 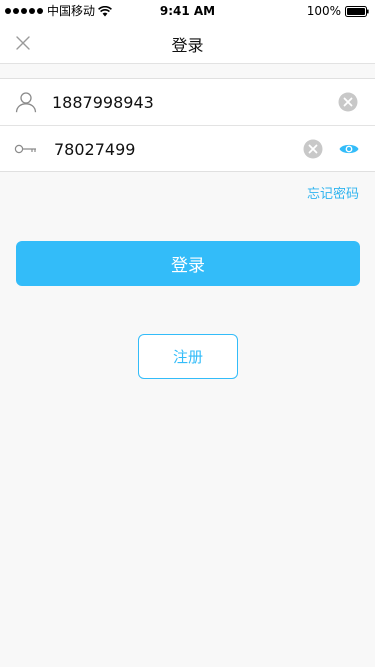 What do you see at coordinates (323, 11) in the screenshot?
I see `battery-percentage: 100%` at bounding box center [323, 11].